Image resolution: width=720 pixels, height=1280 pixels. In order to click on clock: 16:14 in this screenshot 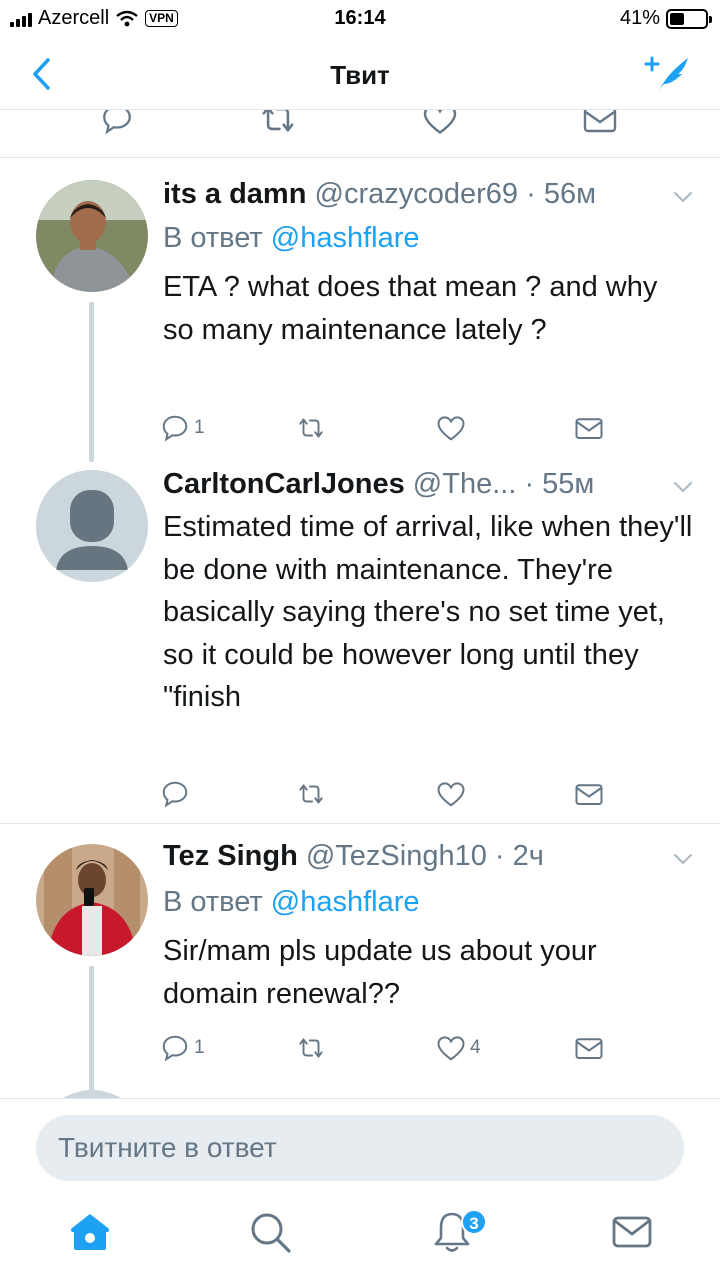, I will do `click(360, 18)`.